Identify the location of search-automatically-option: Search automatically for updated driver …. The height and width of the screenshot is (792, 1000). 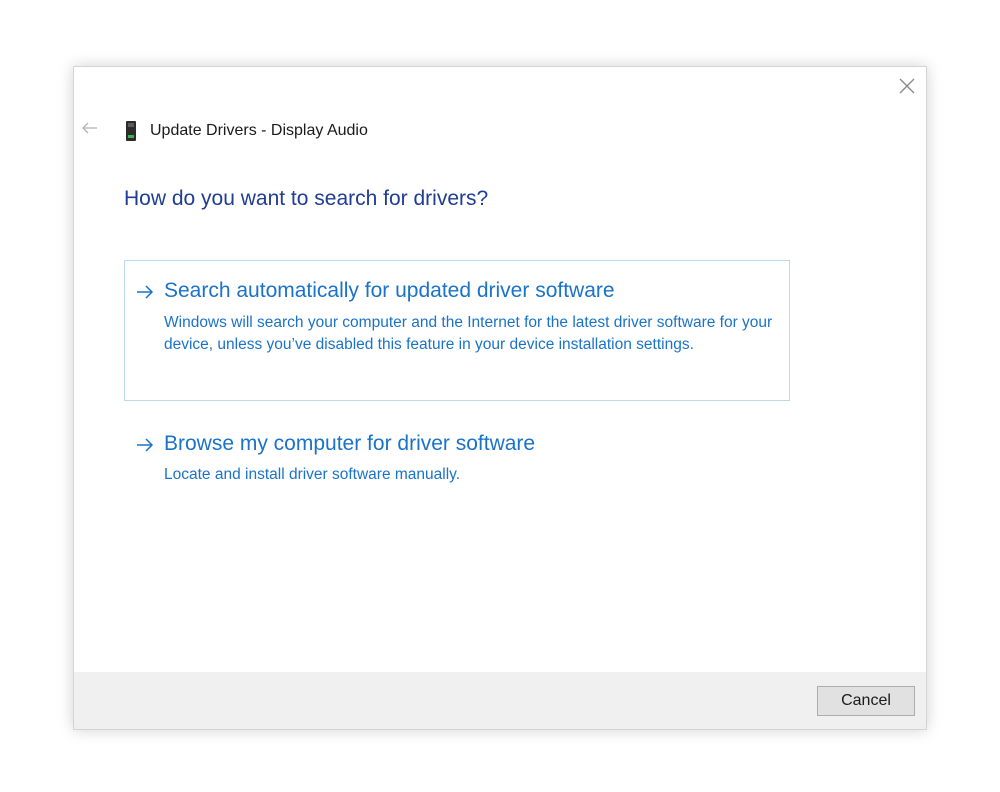
(457, 330).